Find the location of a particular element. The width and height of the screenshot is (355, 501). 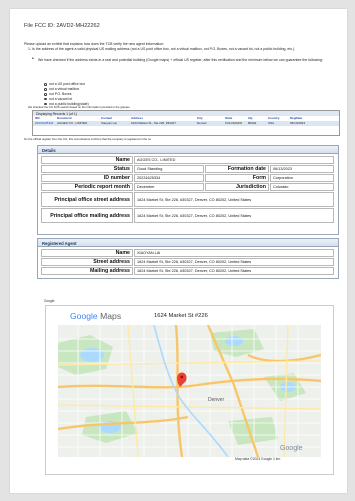

jurisdiction-value: Colorado is located at coordinates (302, 187).